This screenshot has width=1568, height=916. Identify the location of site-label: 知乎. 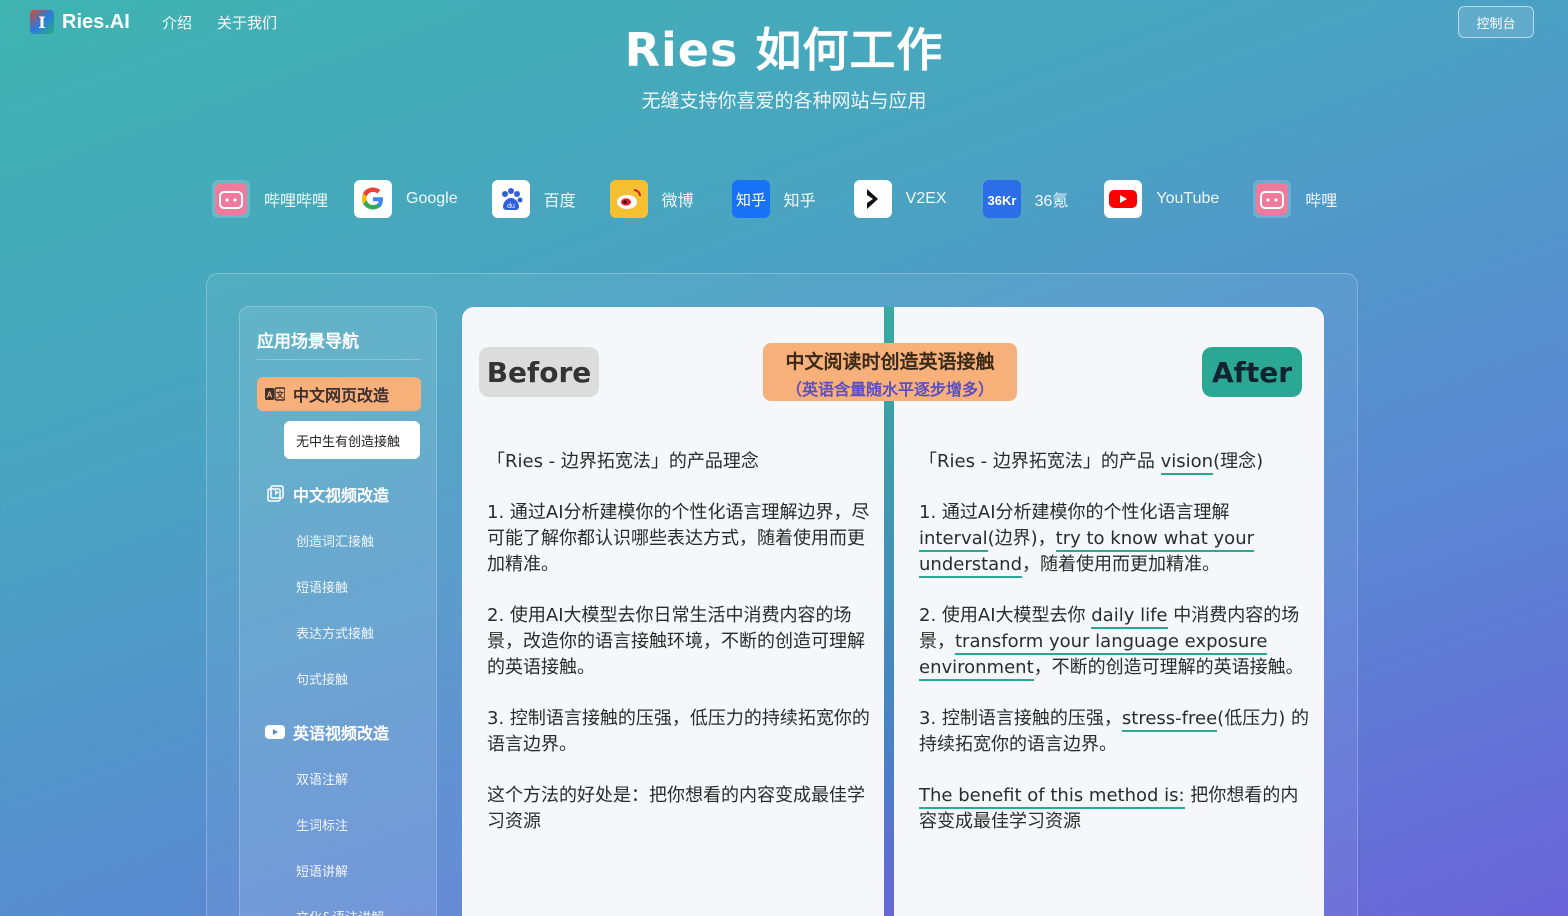
(799, 201).